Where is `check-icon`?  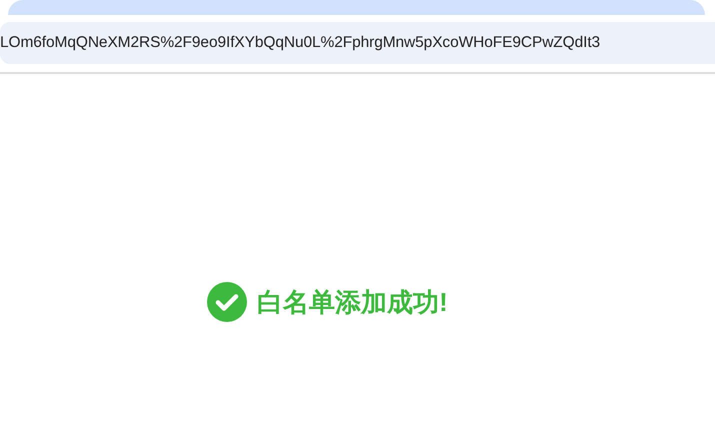
check-icon is located at coordinates (227, 302).